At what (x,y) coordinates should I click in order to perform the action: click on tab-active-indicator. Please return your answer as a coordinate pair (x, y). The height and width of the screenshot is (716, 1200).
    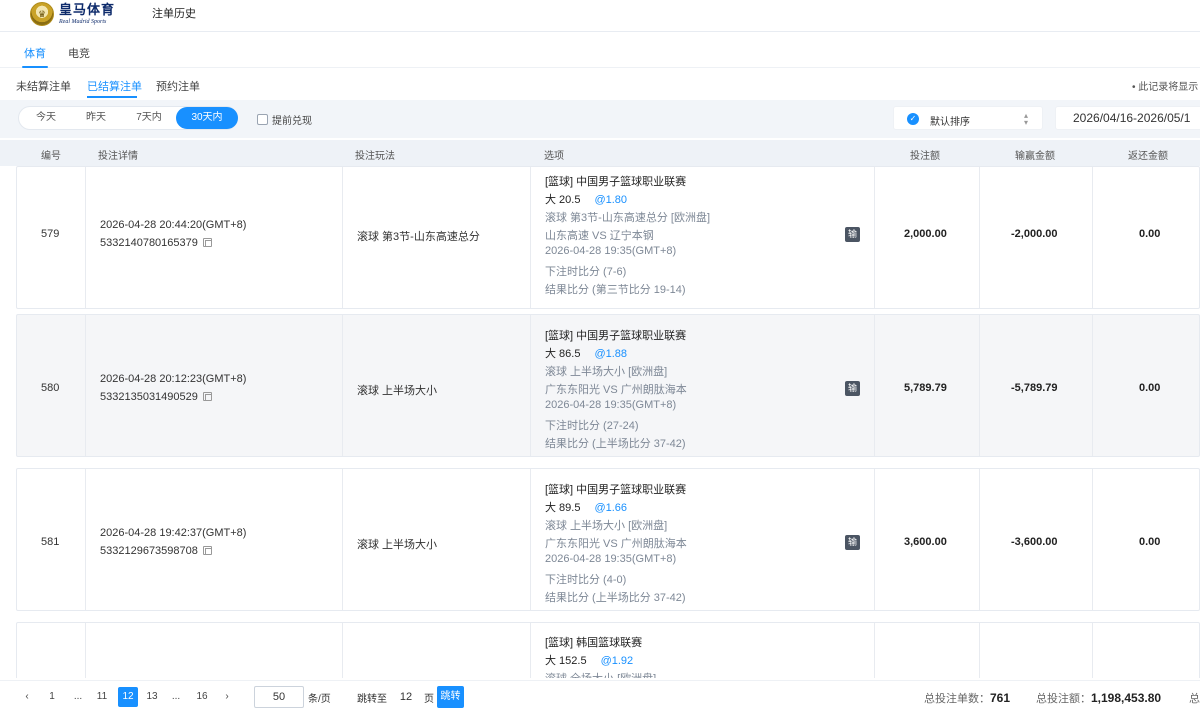
    Looking at the image, I should click on (35, 67).